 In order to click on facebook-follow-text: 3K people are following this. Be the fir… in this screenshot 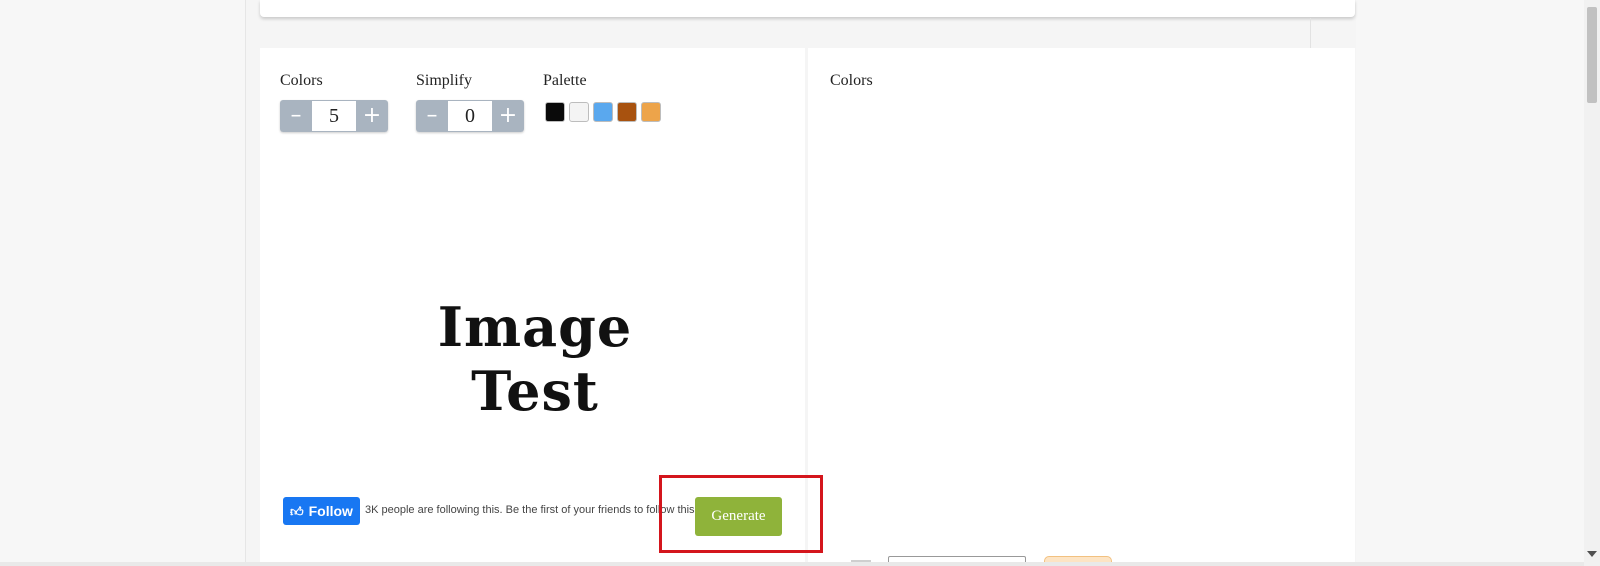, I will do `click(531, 510)`.